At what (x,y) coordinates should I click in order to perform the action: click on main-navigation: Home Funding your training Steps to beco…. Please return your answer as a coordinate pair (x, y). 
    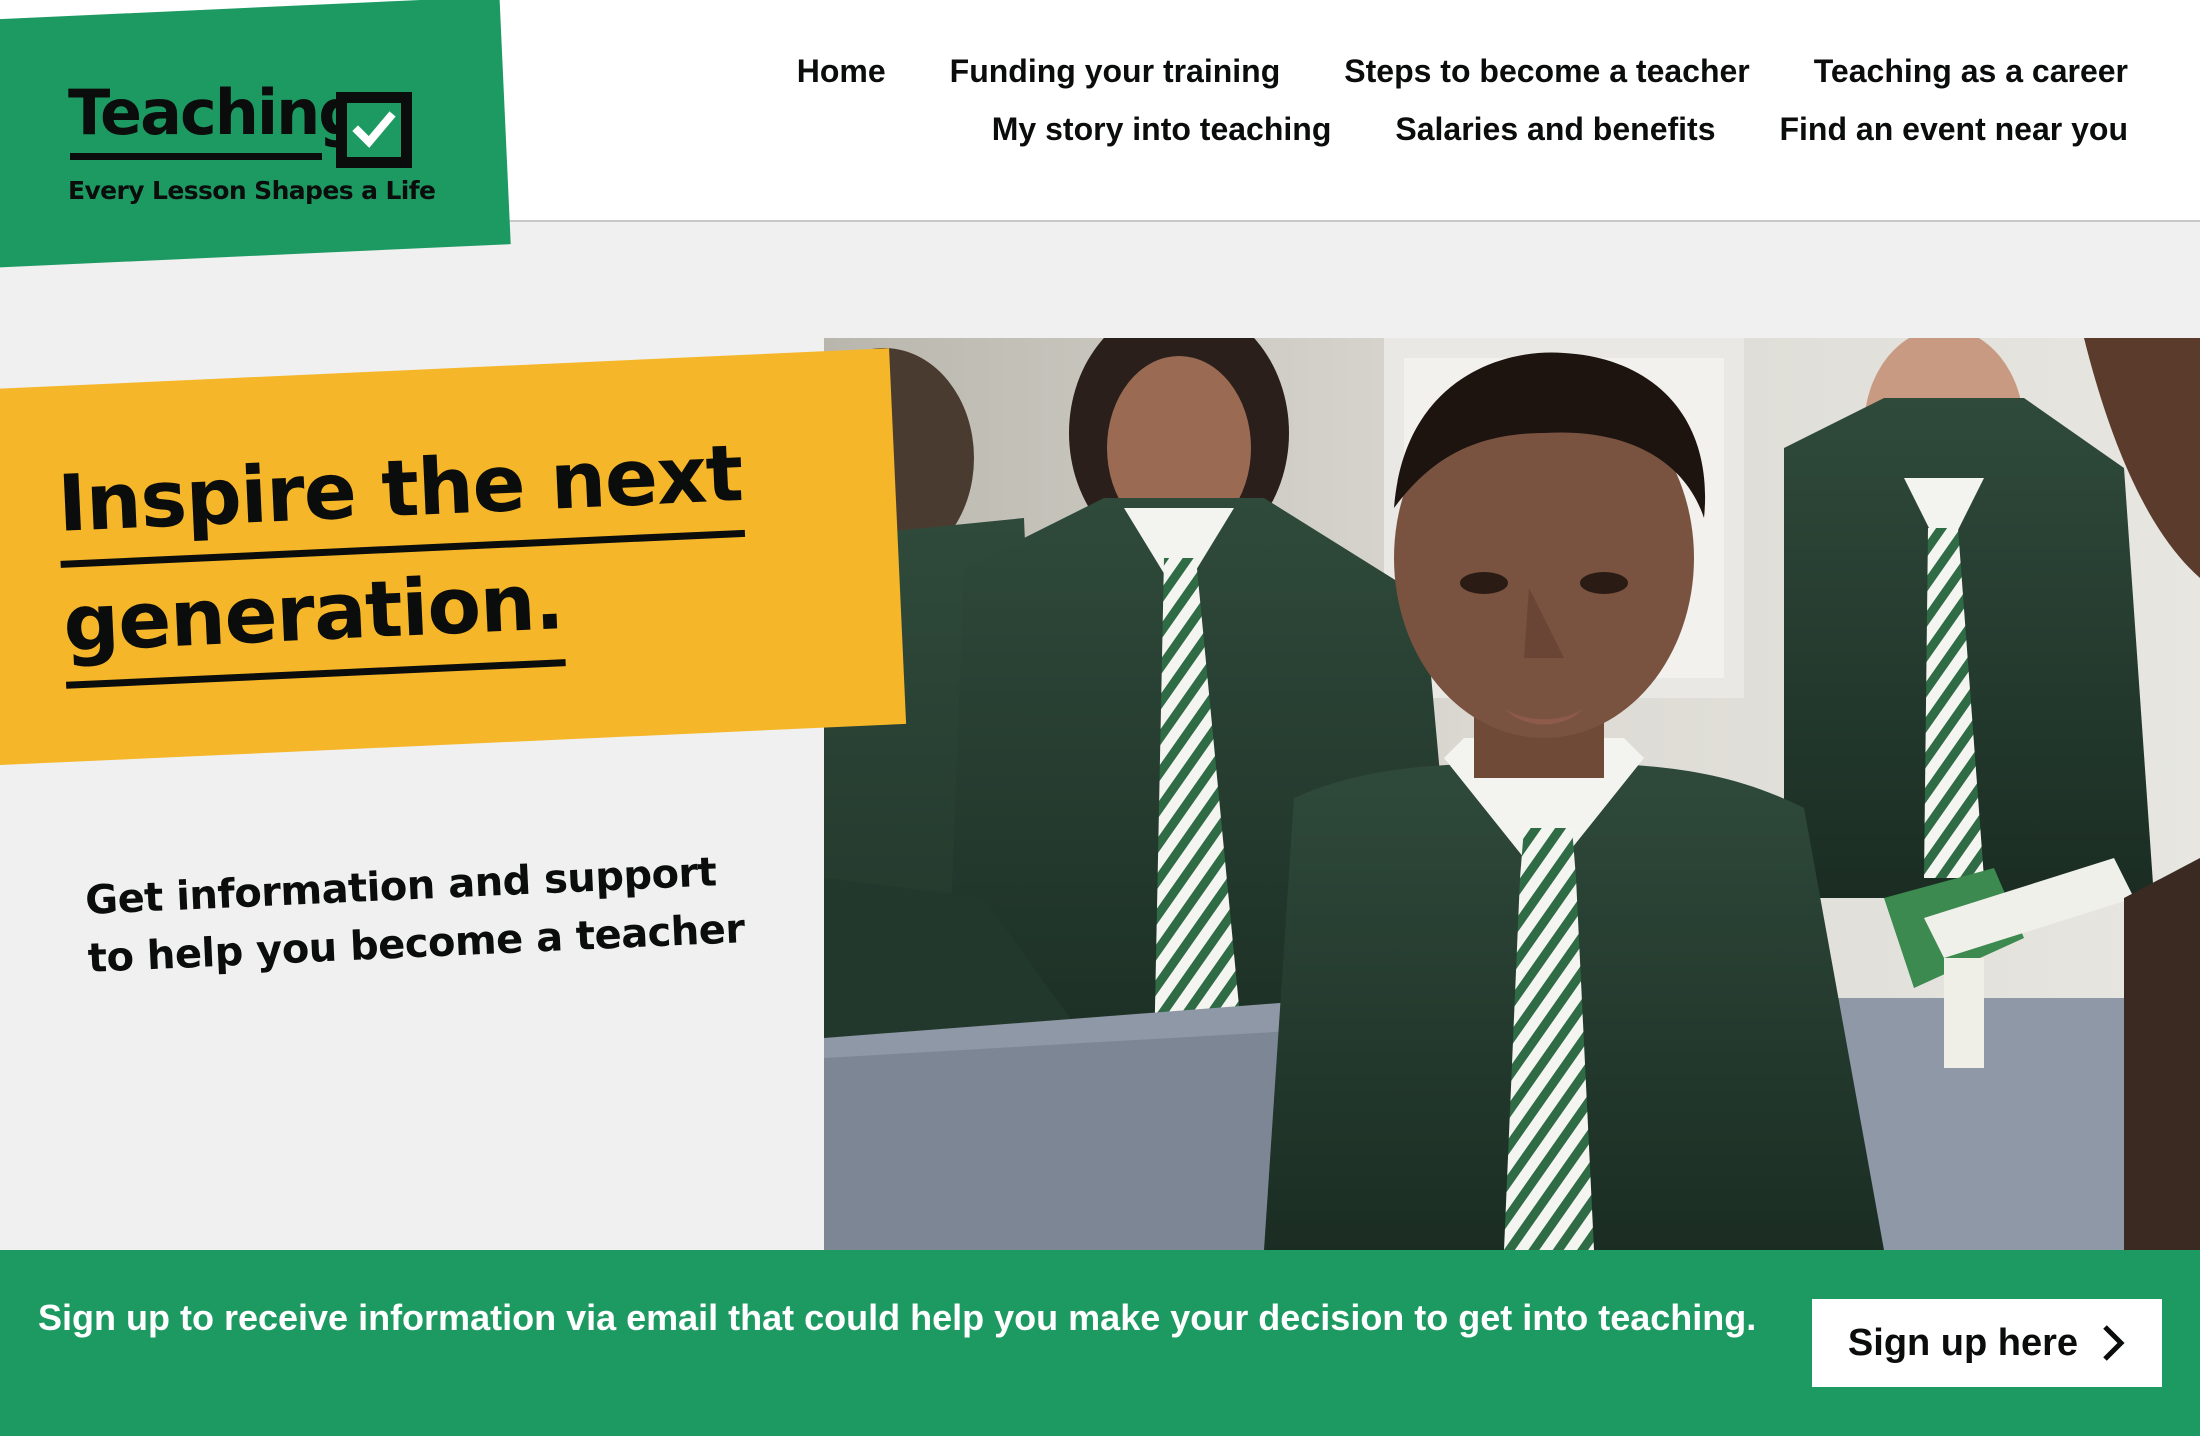
    Looking at the image, I should click on (1398, 113).